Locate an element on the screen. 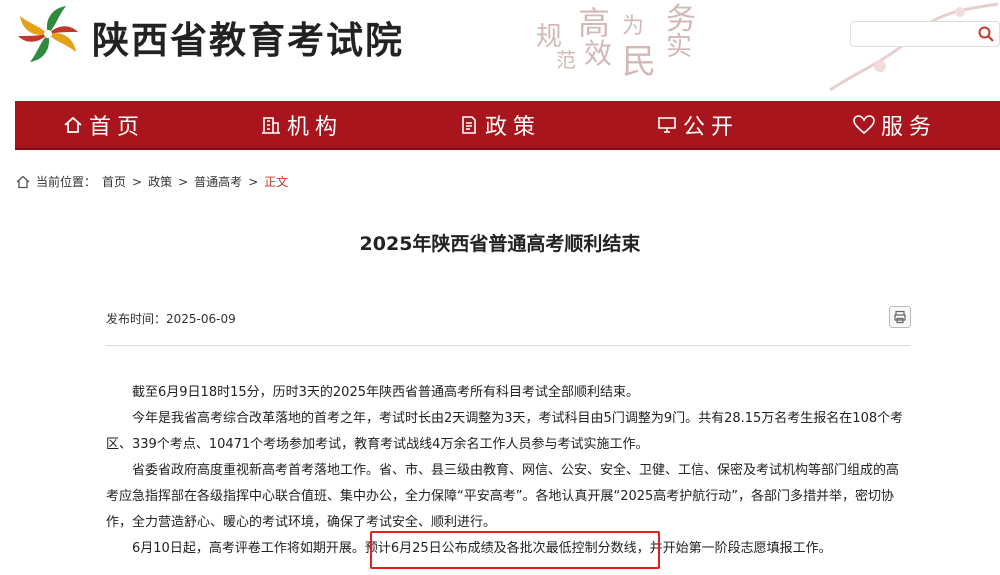  search-box is located at coordinates (925, 34).